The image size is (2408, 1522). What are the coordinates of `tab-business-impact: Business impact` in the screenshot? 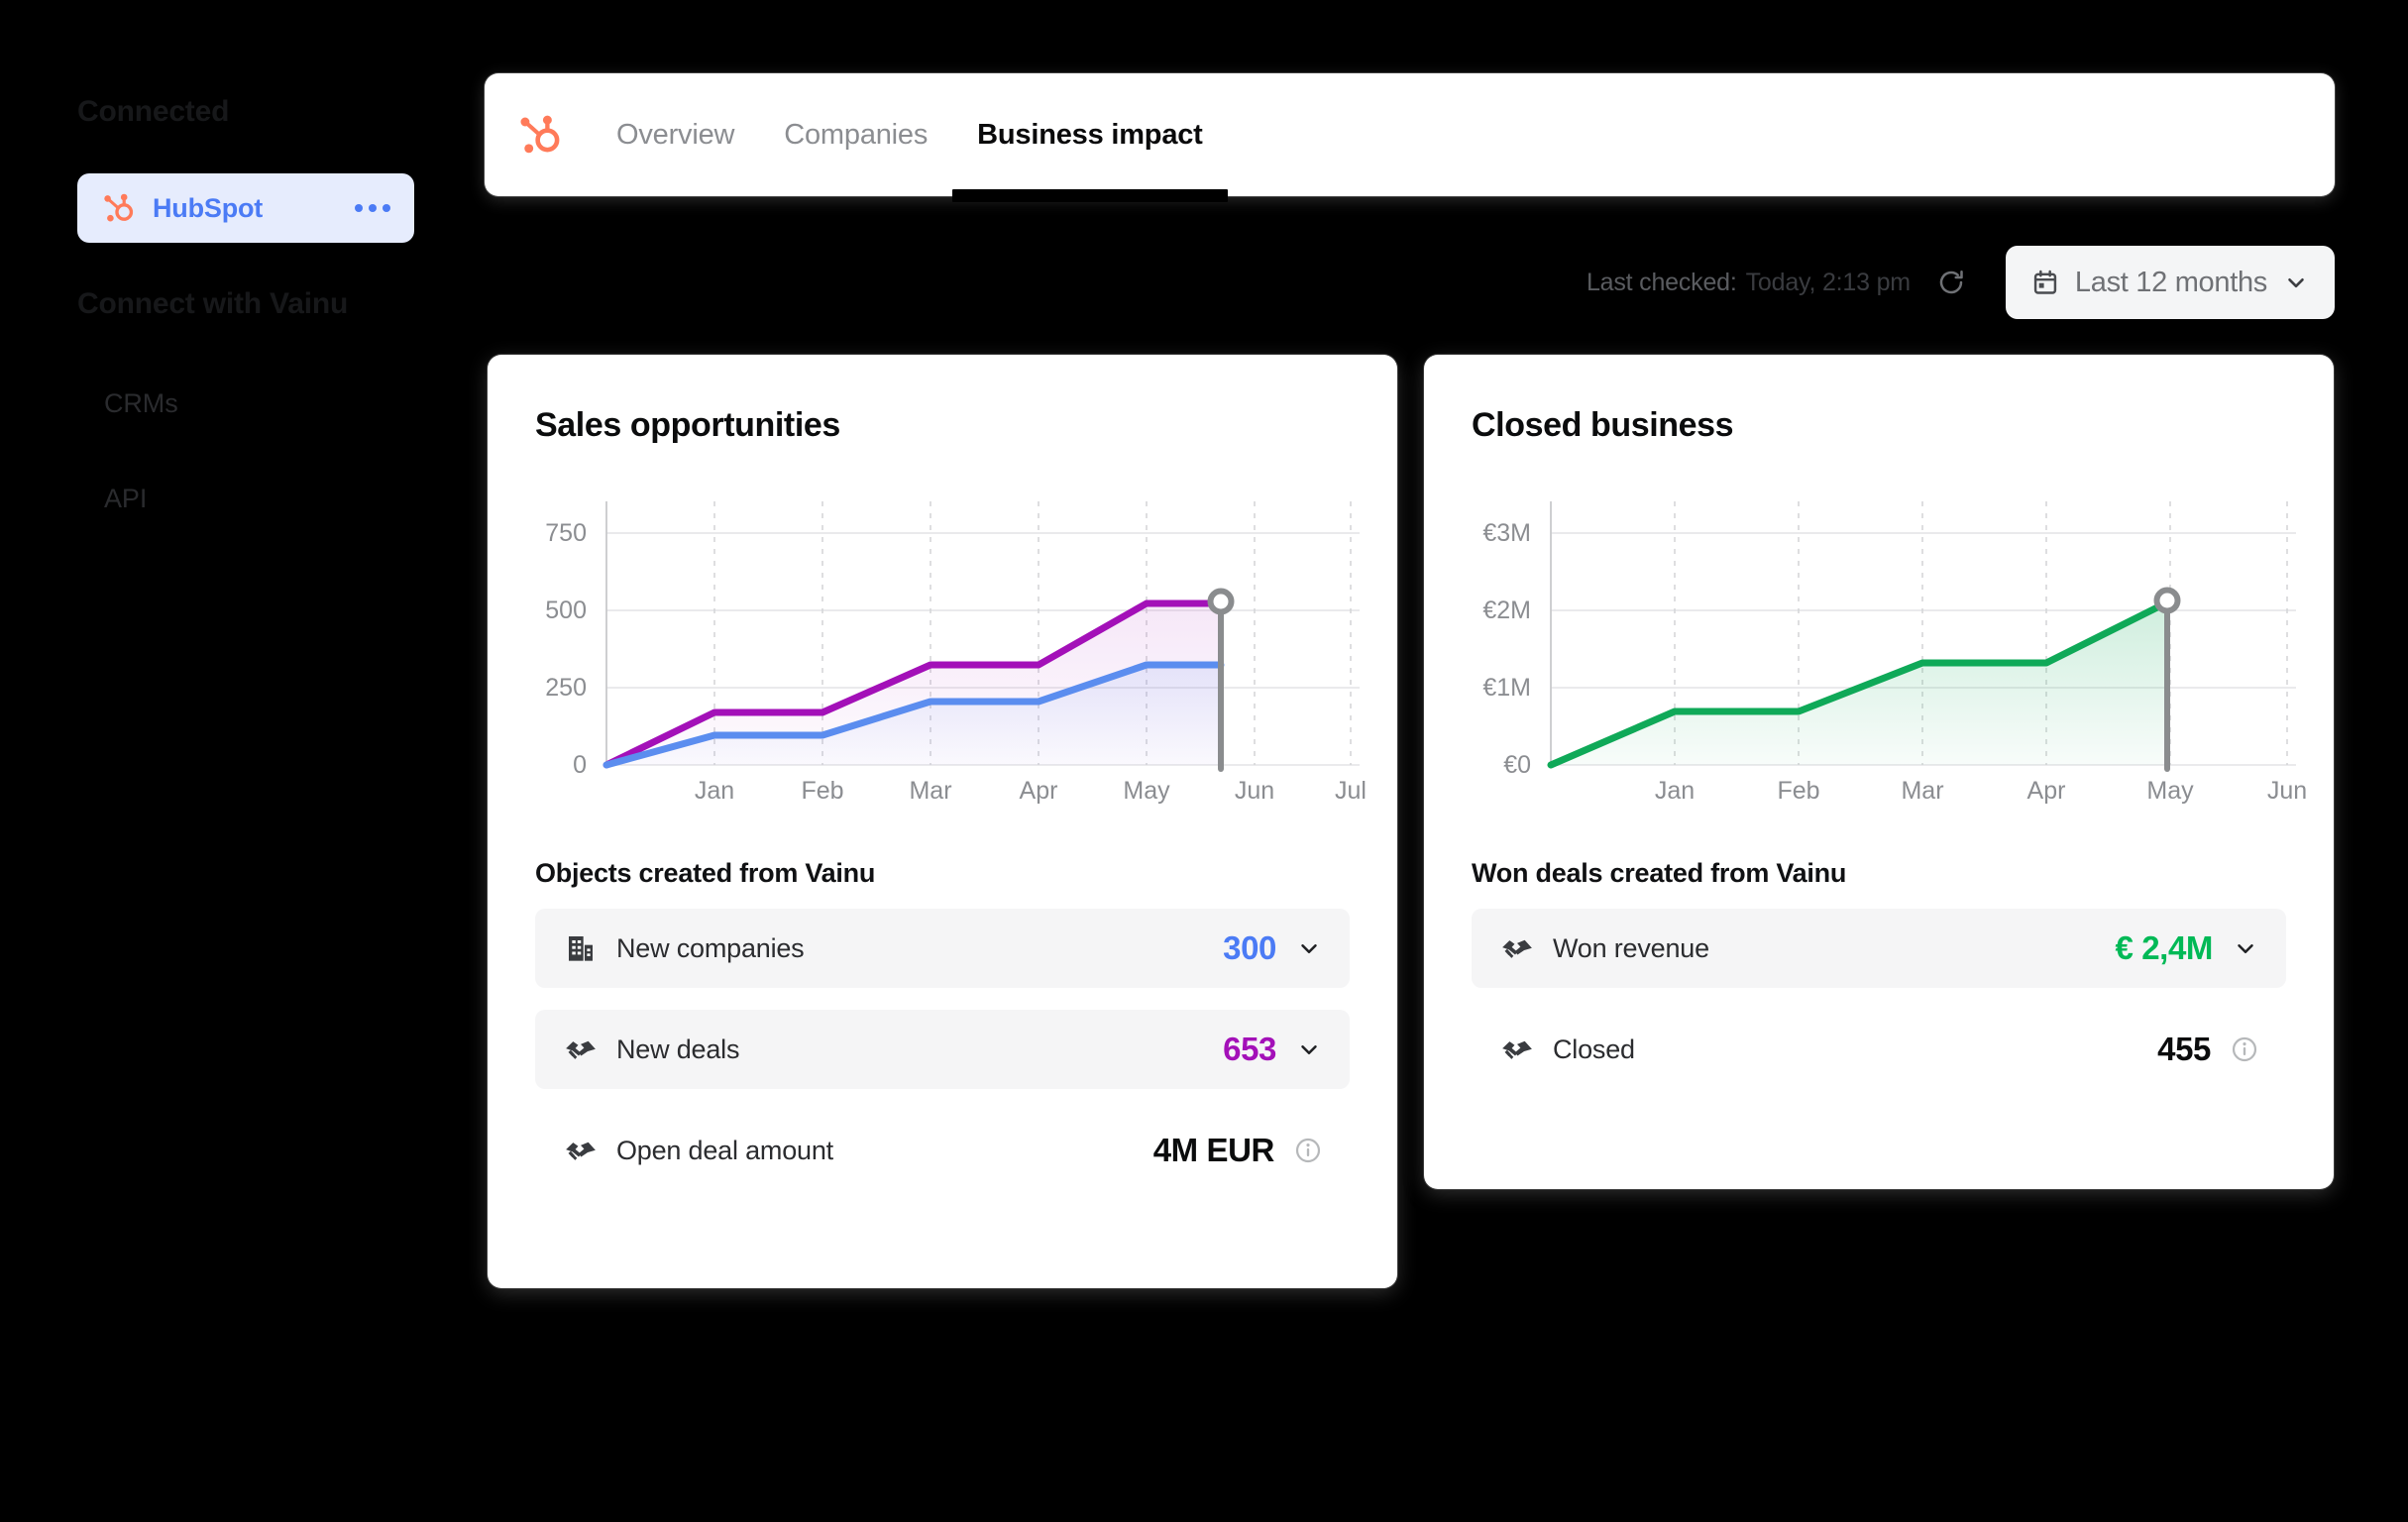 It's located at (1090, 137).